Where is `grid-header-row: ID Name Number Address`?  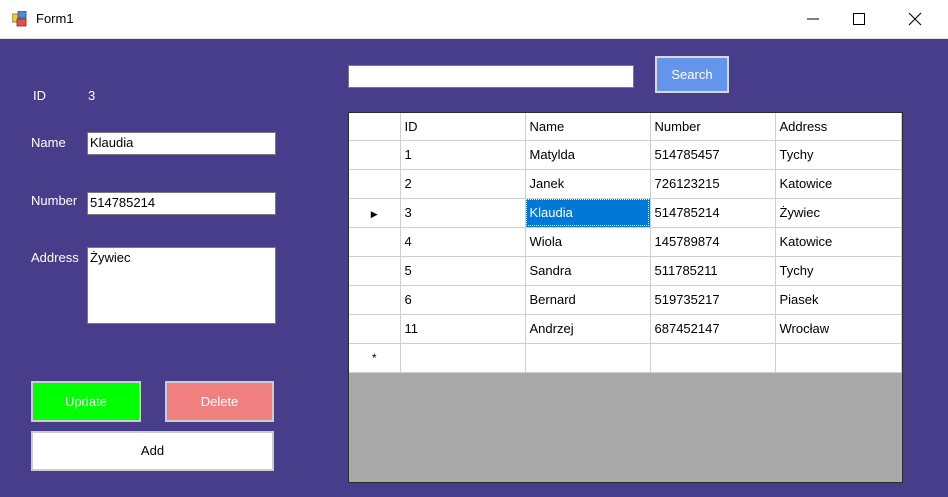 grid-header-row: ID Name Number Address is located at coordinates (625, 127).